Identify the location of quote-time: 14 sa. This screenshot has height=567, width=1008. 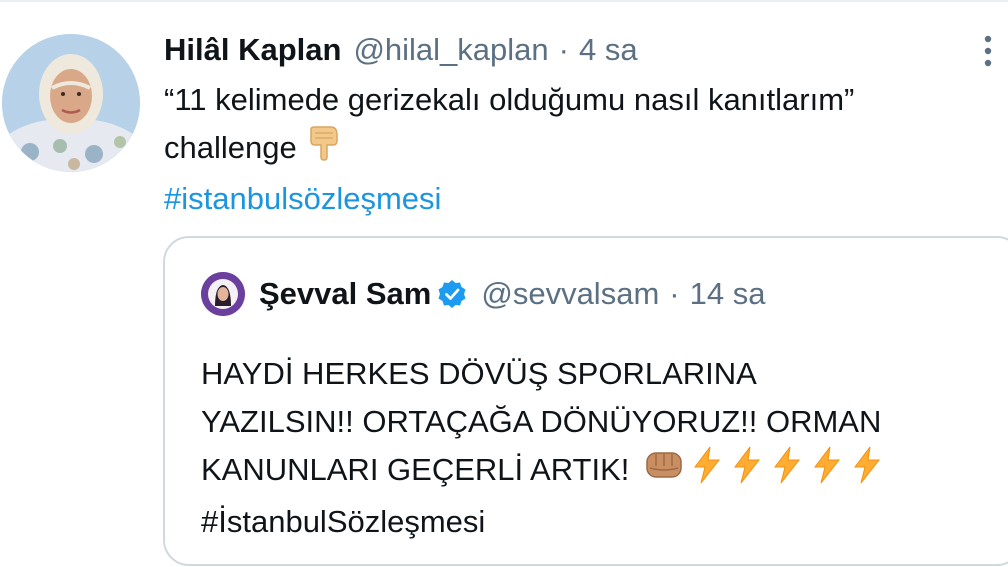
(728, 294).